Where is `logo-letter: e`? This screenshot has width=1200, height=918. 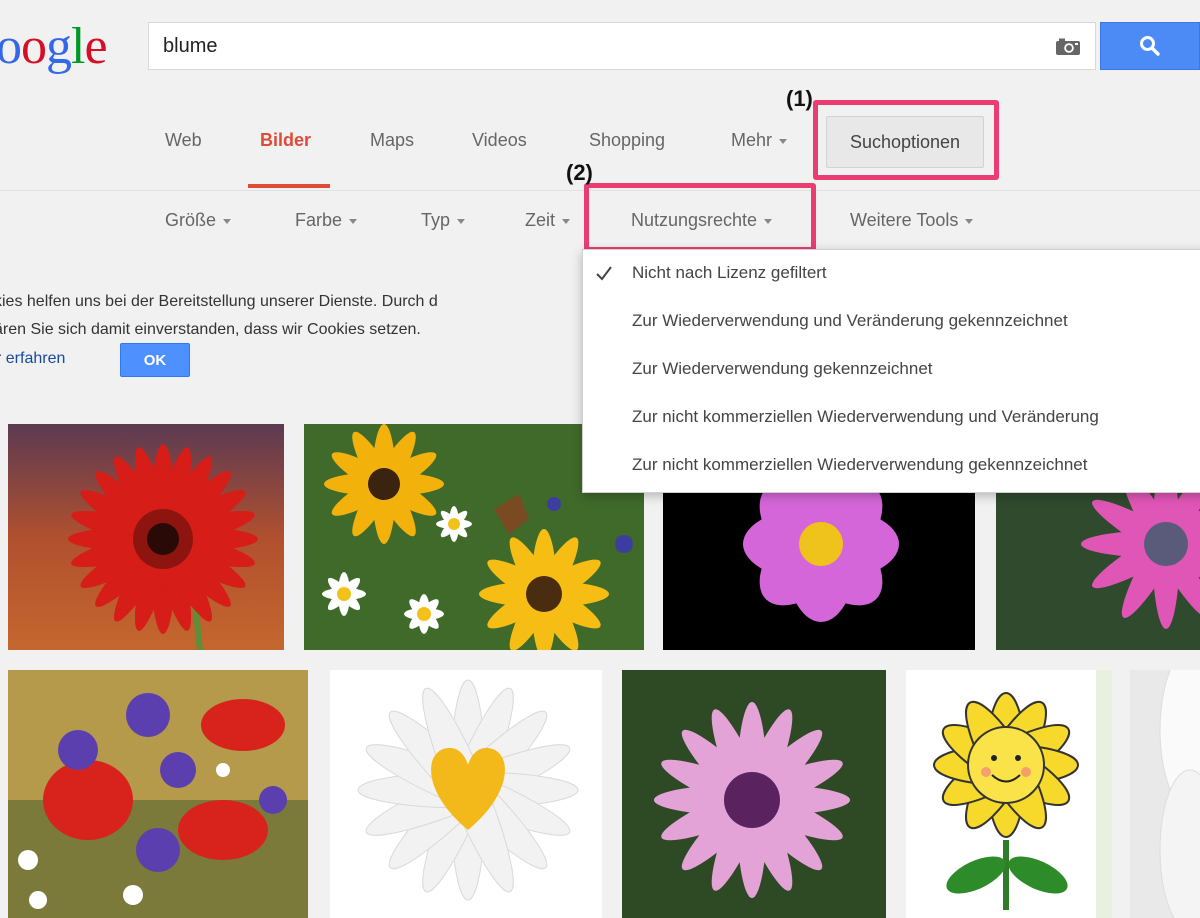
logo-letter: e is located at coordinates (95, 46).